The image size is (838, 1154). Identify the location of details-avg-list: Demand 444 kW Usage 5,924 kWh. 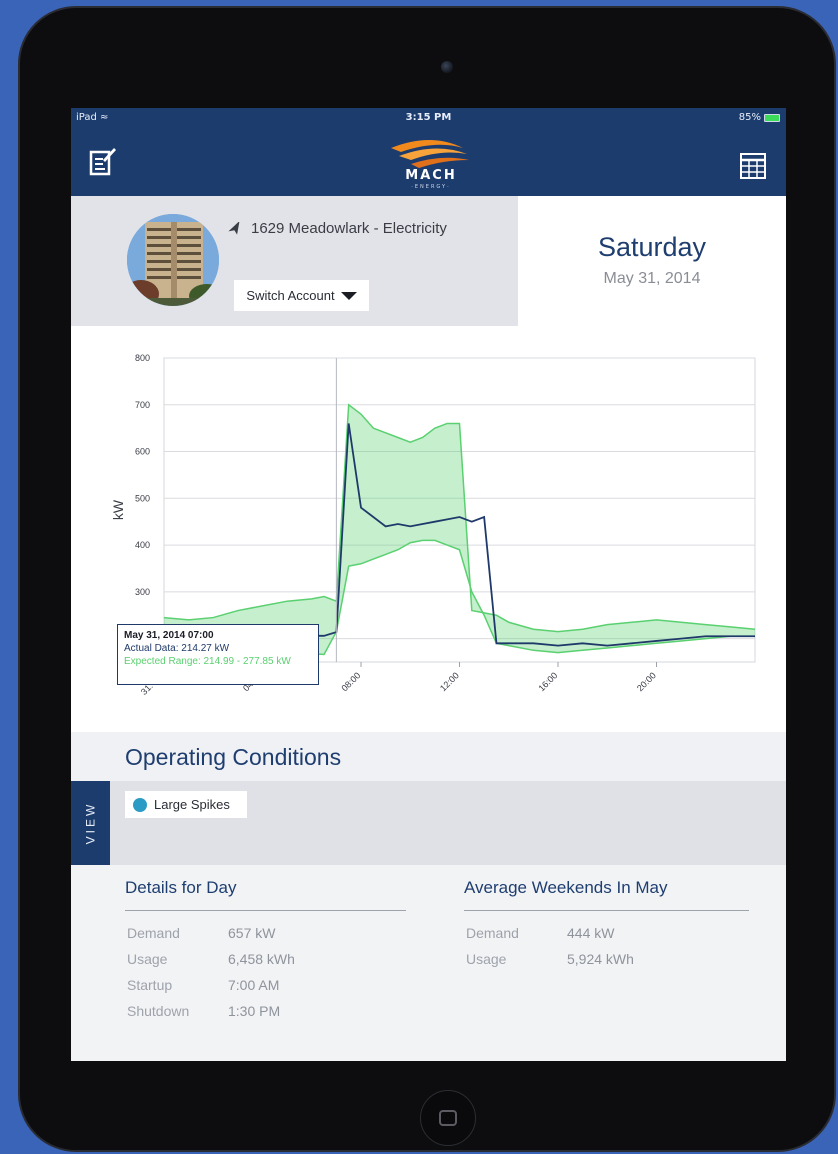
(606, 946).